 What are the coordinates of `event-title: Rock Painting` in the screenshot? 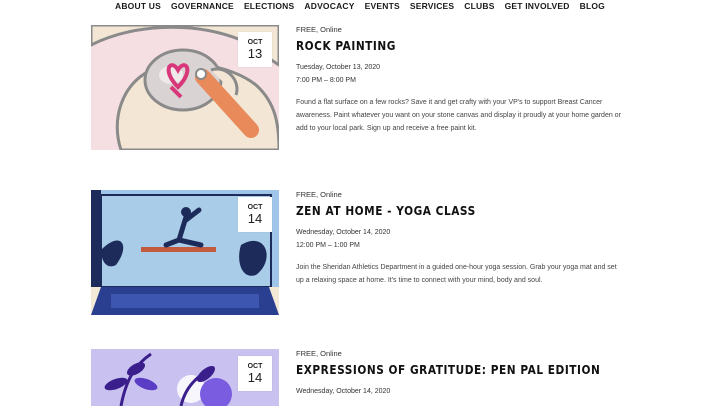 It's located at (441, 46).